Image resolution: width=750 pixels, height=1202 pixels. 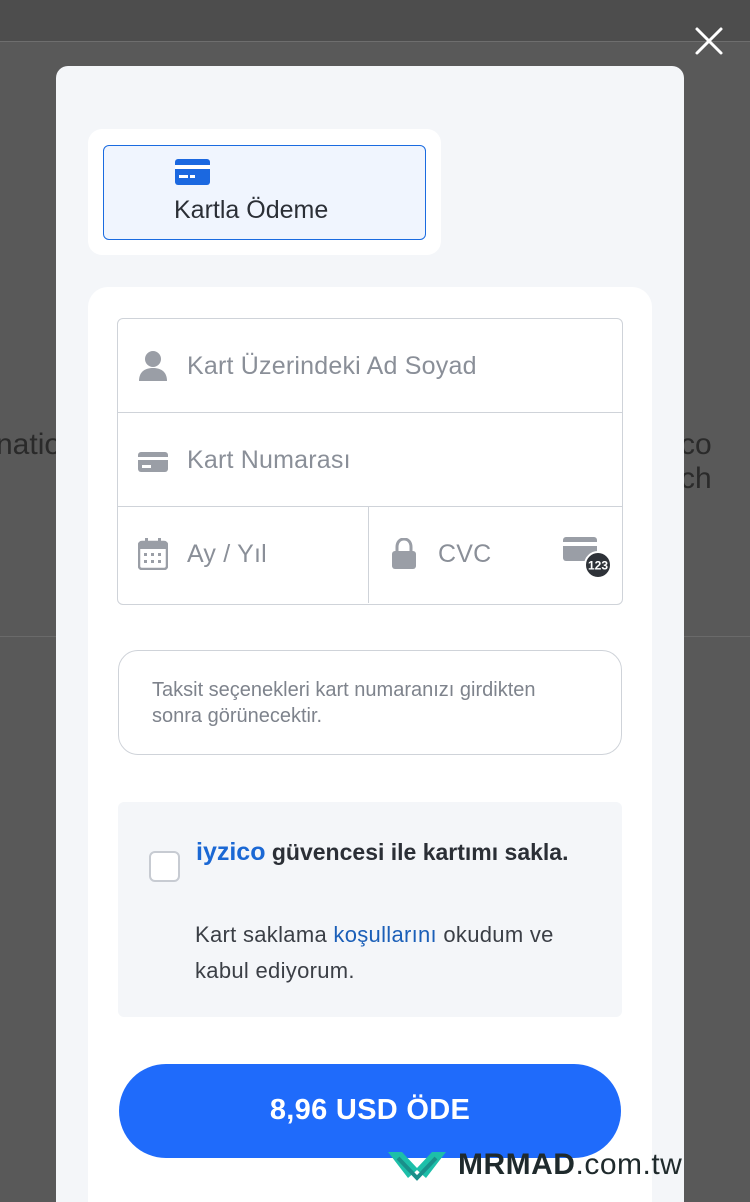 What do you see at coordinates (587, 558) in the screenshot?
I see `cvc-hint-icon: 123` at bounding box center [587, 558].